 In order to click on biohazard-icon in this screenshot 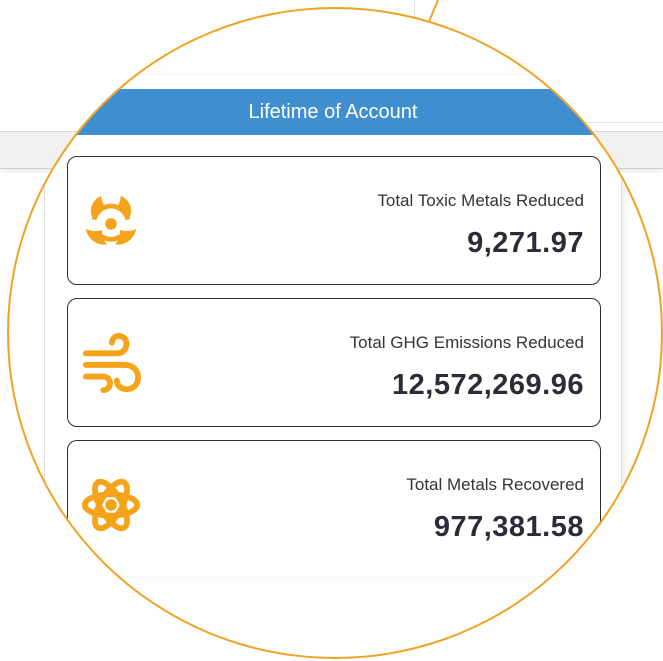, I will do `click(111, 220)`.